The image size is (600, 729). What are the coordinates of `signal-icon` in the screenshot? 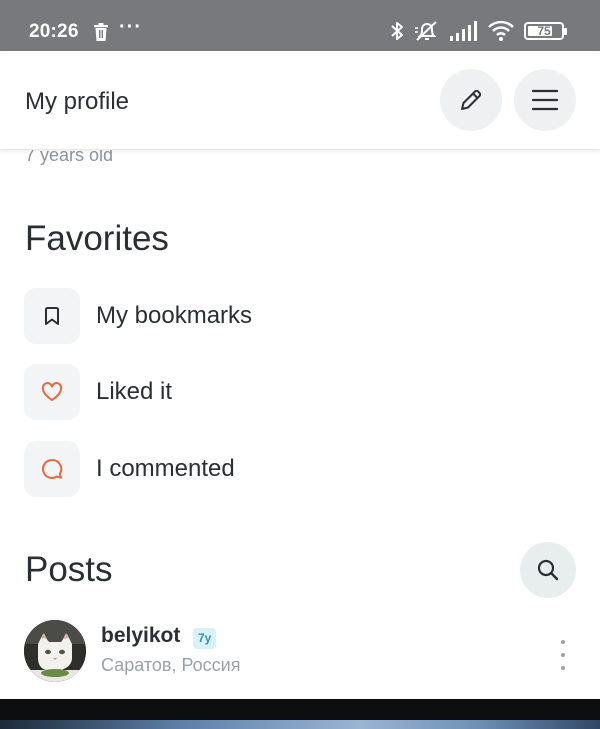 It's located at (463, 31).